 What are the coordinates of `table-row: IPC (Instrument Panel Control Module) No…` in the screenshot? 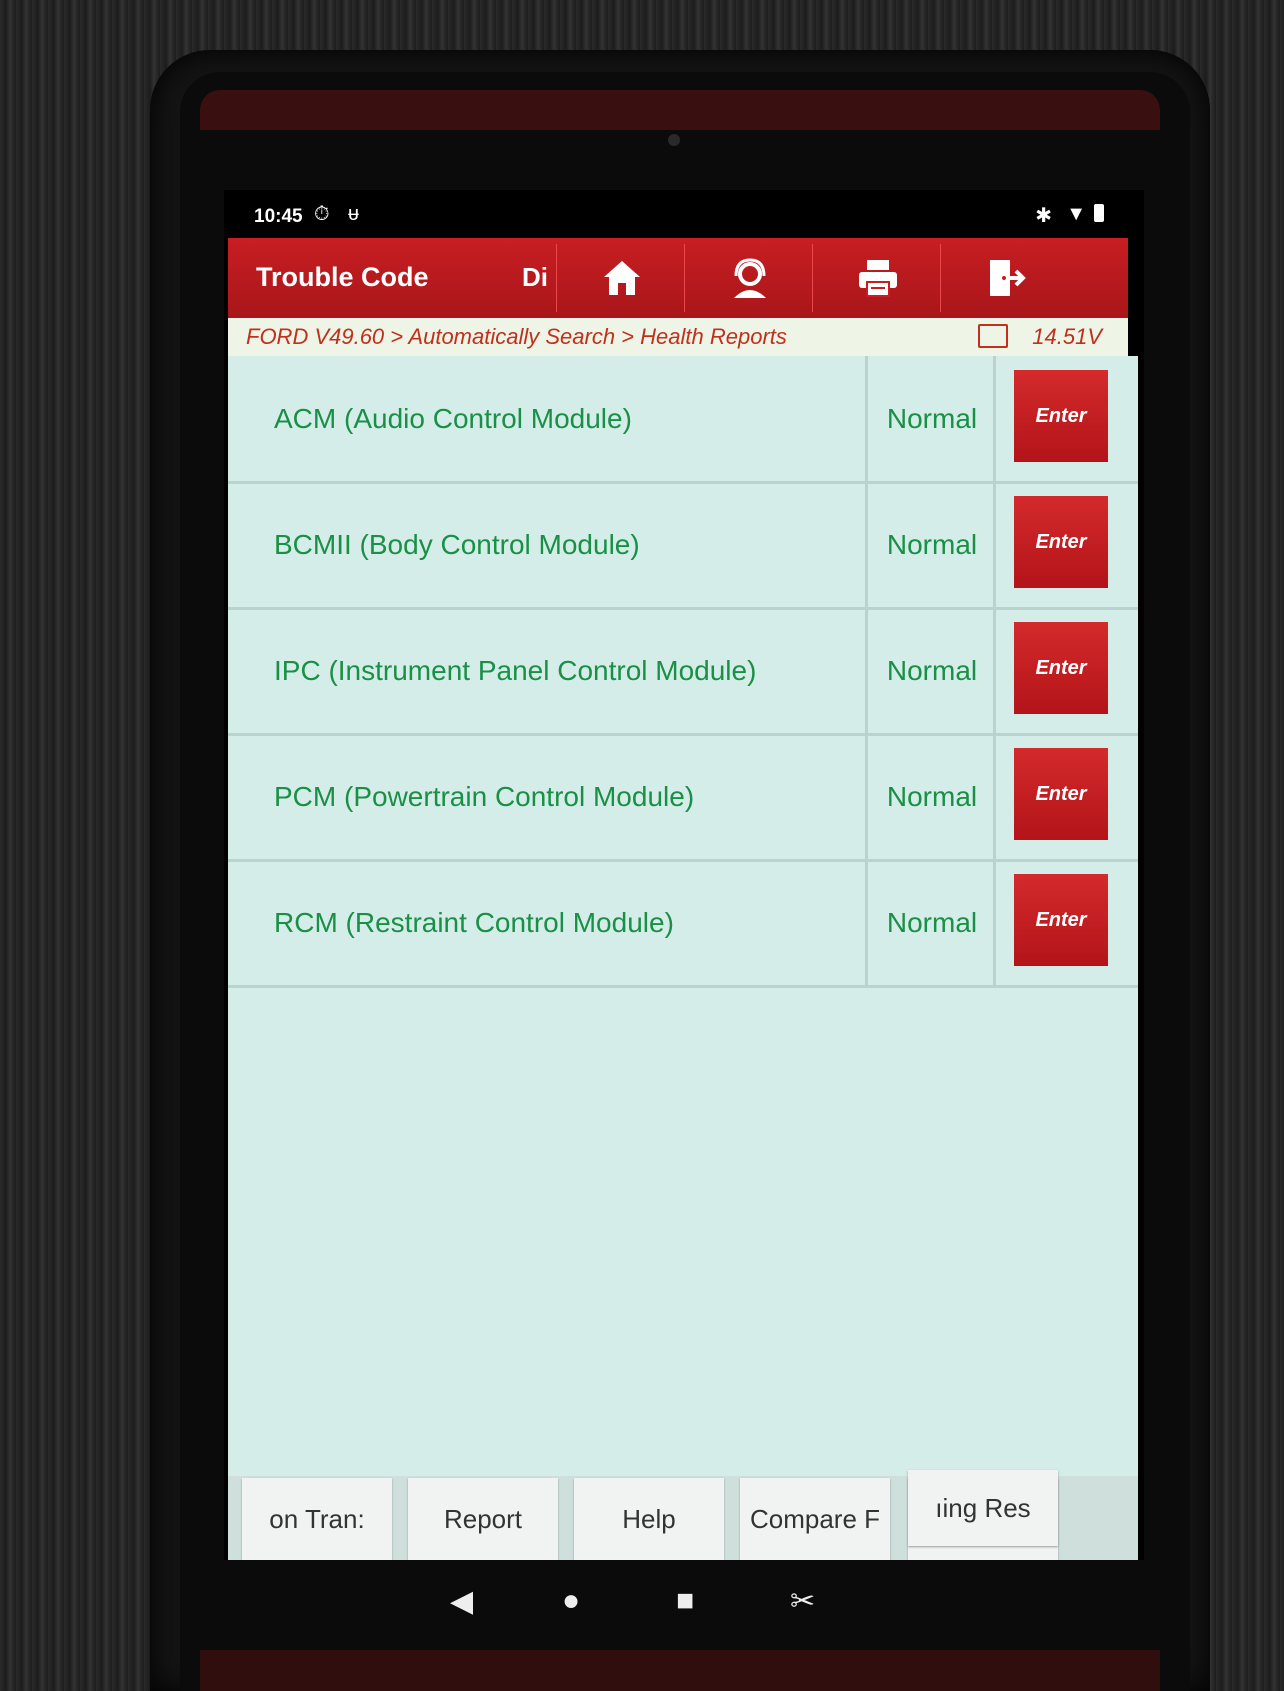 It's located at (683, 672).